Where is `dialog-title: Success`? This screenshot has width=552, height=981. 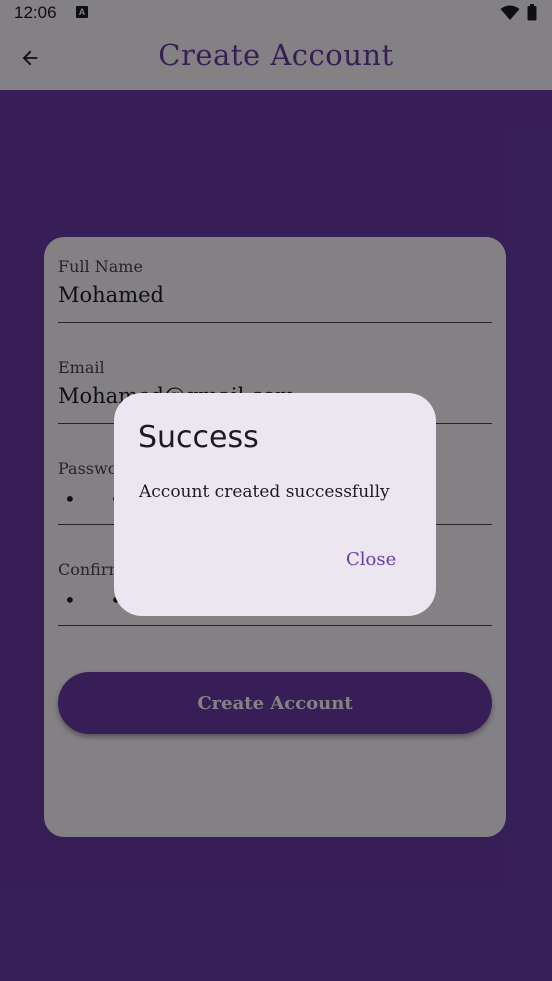 dialog-title: Success is located at coordinates (198, 437).